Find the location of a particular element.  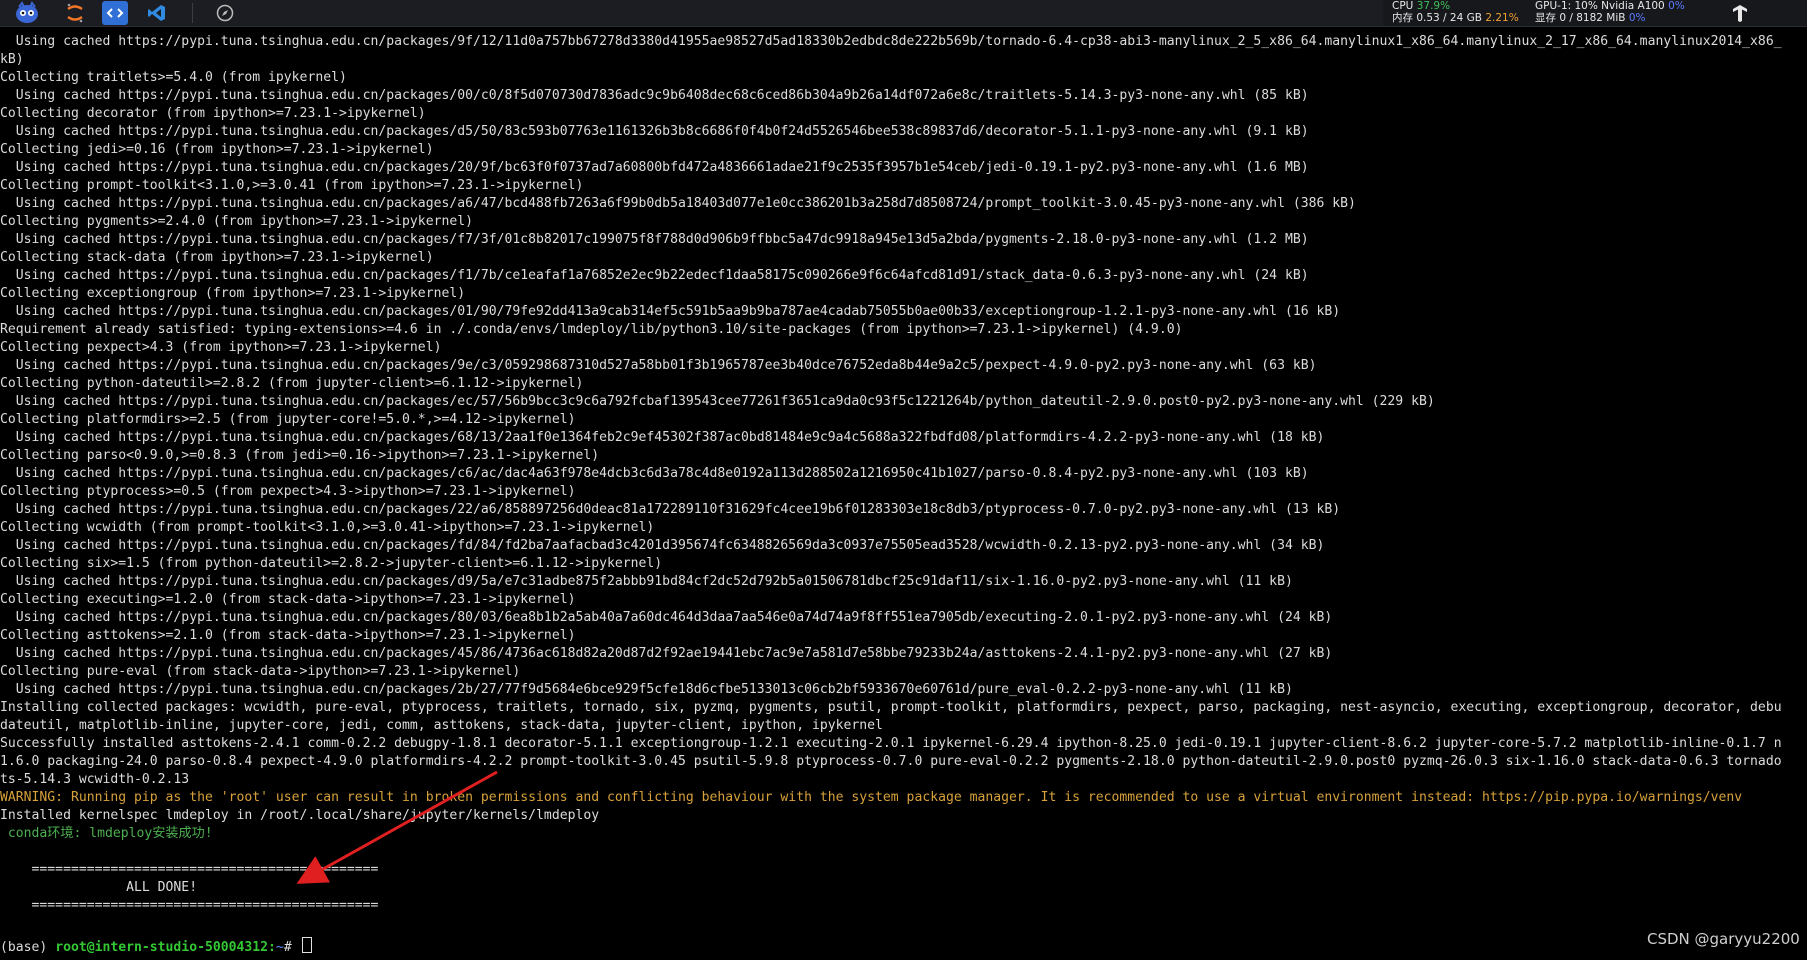

terminal-cursor is located at coordinates (306, 945).